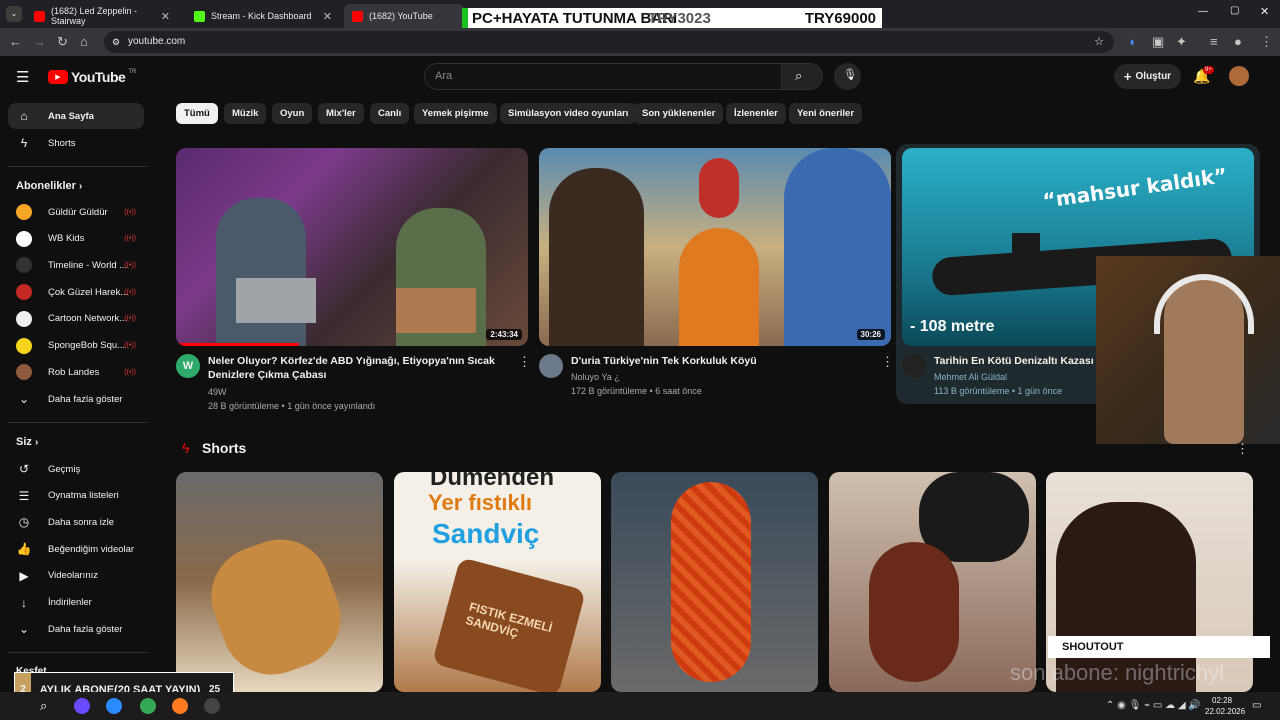 The width and height of the screenshot is (1280, 720). Describe the element at coordinates (1158, 42) in the screenshot. I see `extension-icon: ▣` at that location.